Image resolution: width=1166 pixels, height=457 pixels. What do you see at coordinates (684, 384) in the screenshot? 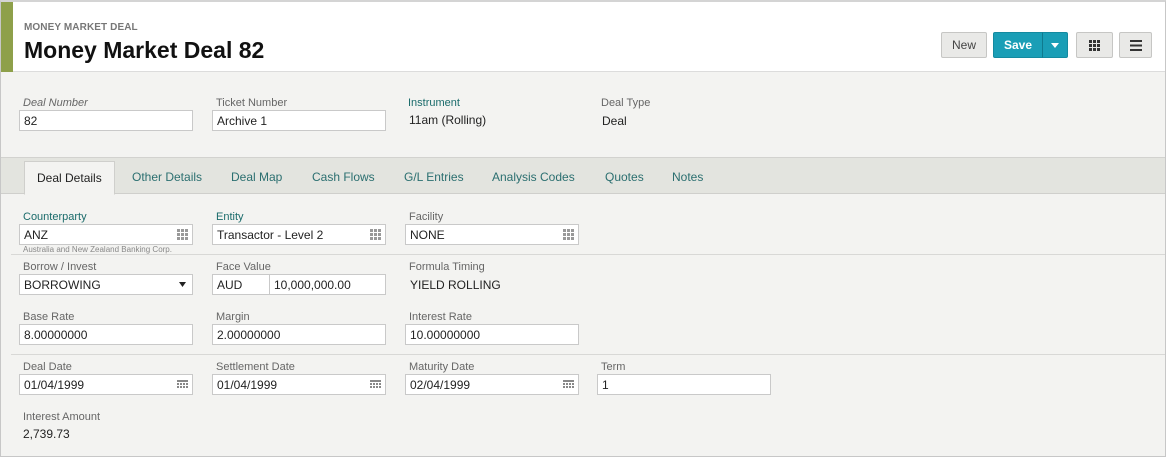
I see `term-field: 1` at bounding box center [684, 384].